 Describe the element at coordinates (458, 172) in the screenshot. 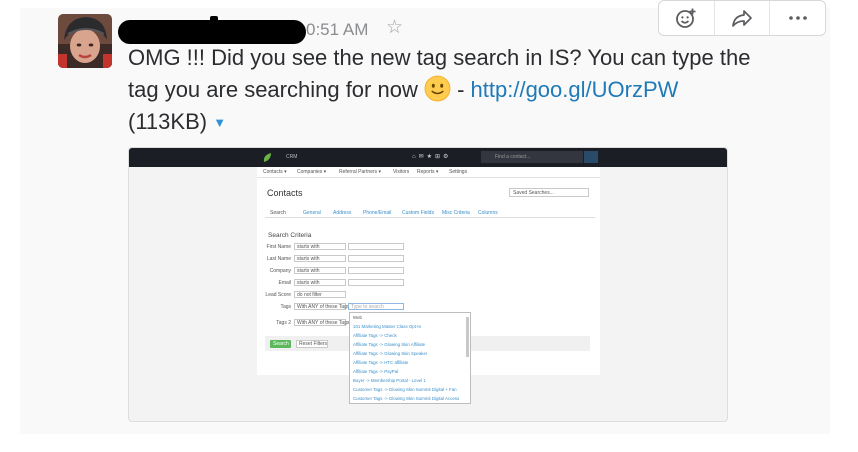

I see `nav-item: Settings` at that location.